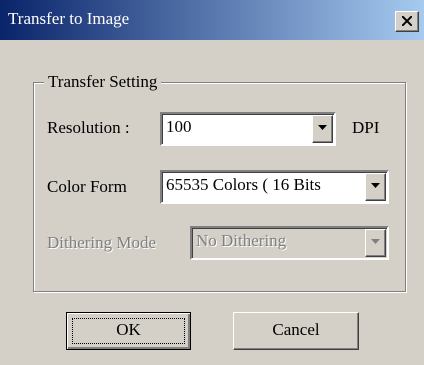 The image size is (424, 365). Describe the element at coordinates (179, 126) in the screenshot. I see `resolution-value: 100` at that location.